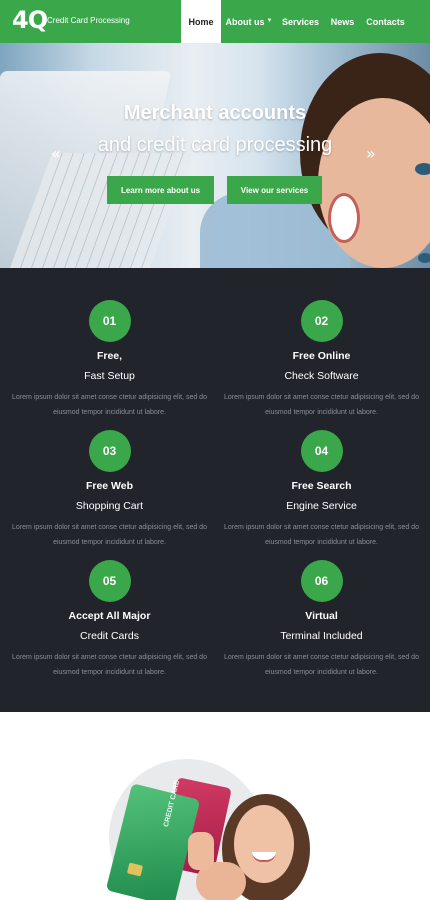 This screenshot has height=900, width=430. I want to click on nav-services-label: Services, so click(300, 21).